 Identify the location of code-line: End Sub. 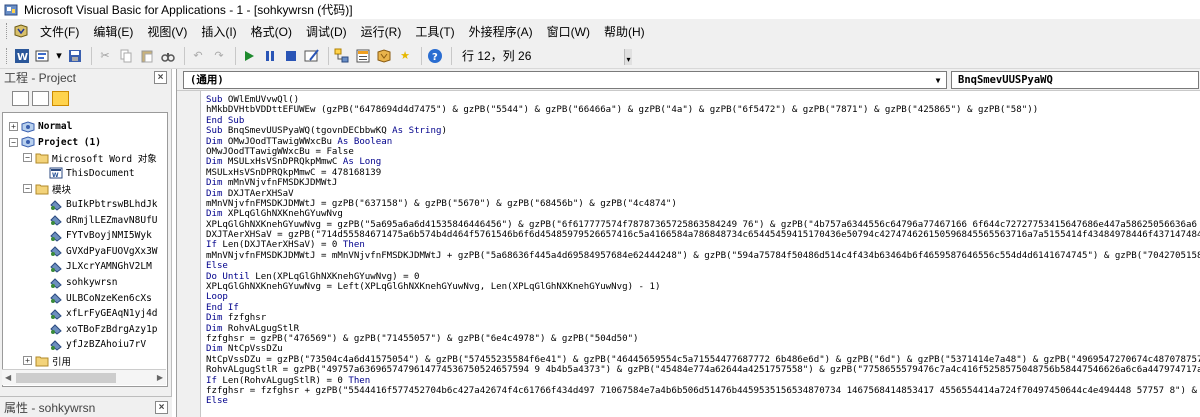
(703, 121).